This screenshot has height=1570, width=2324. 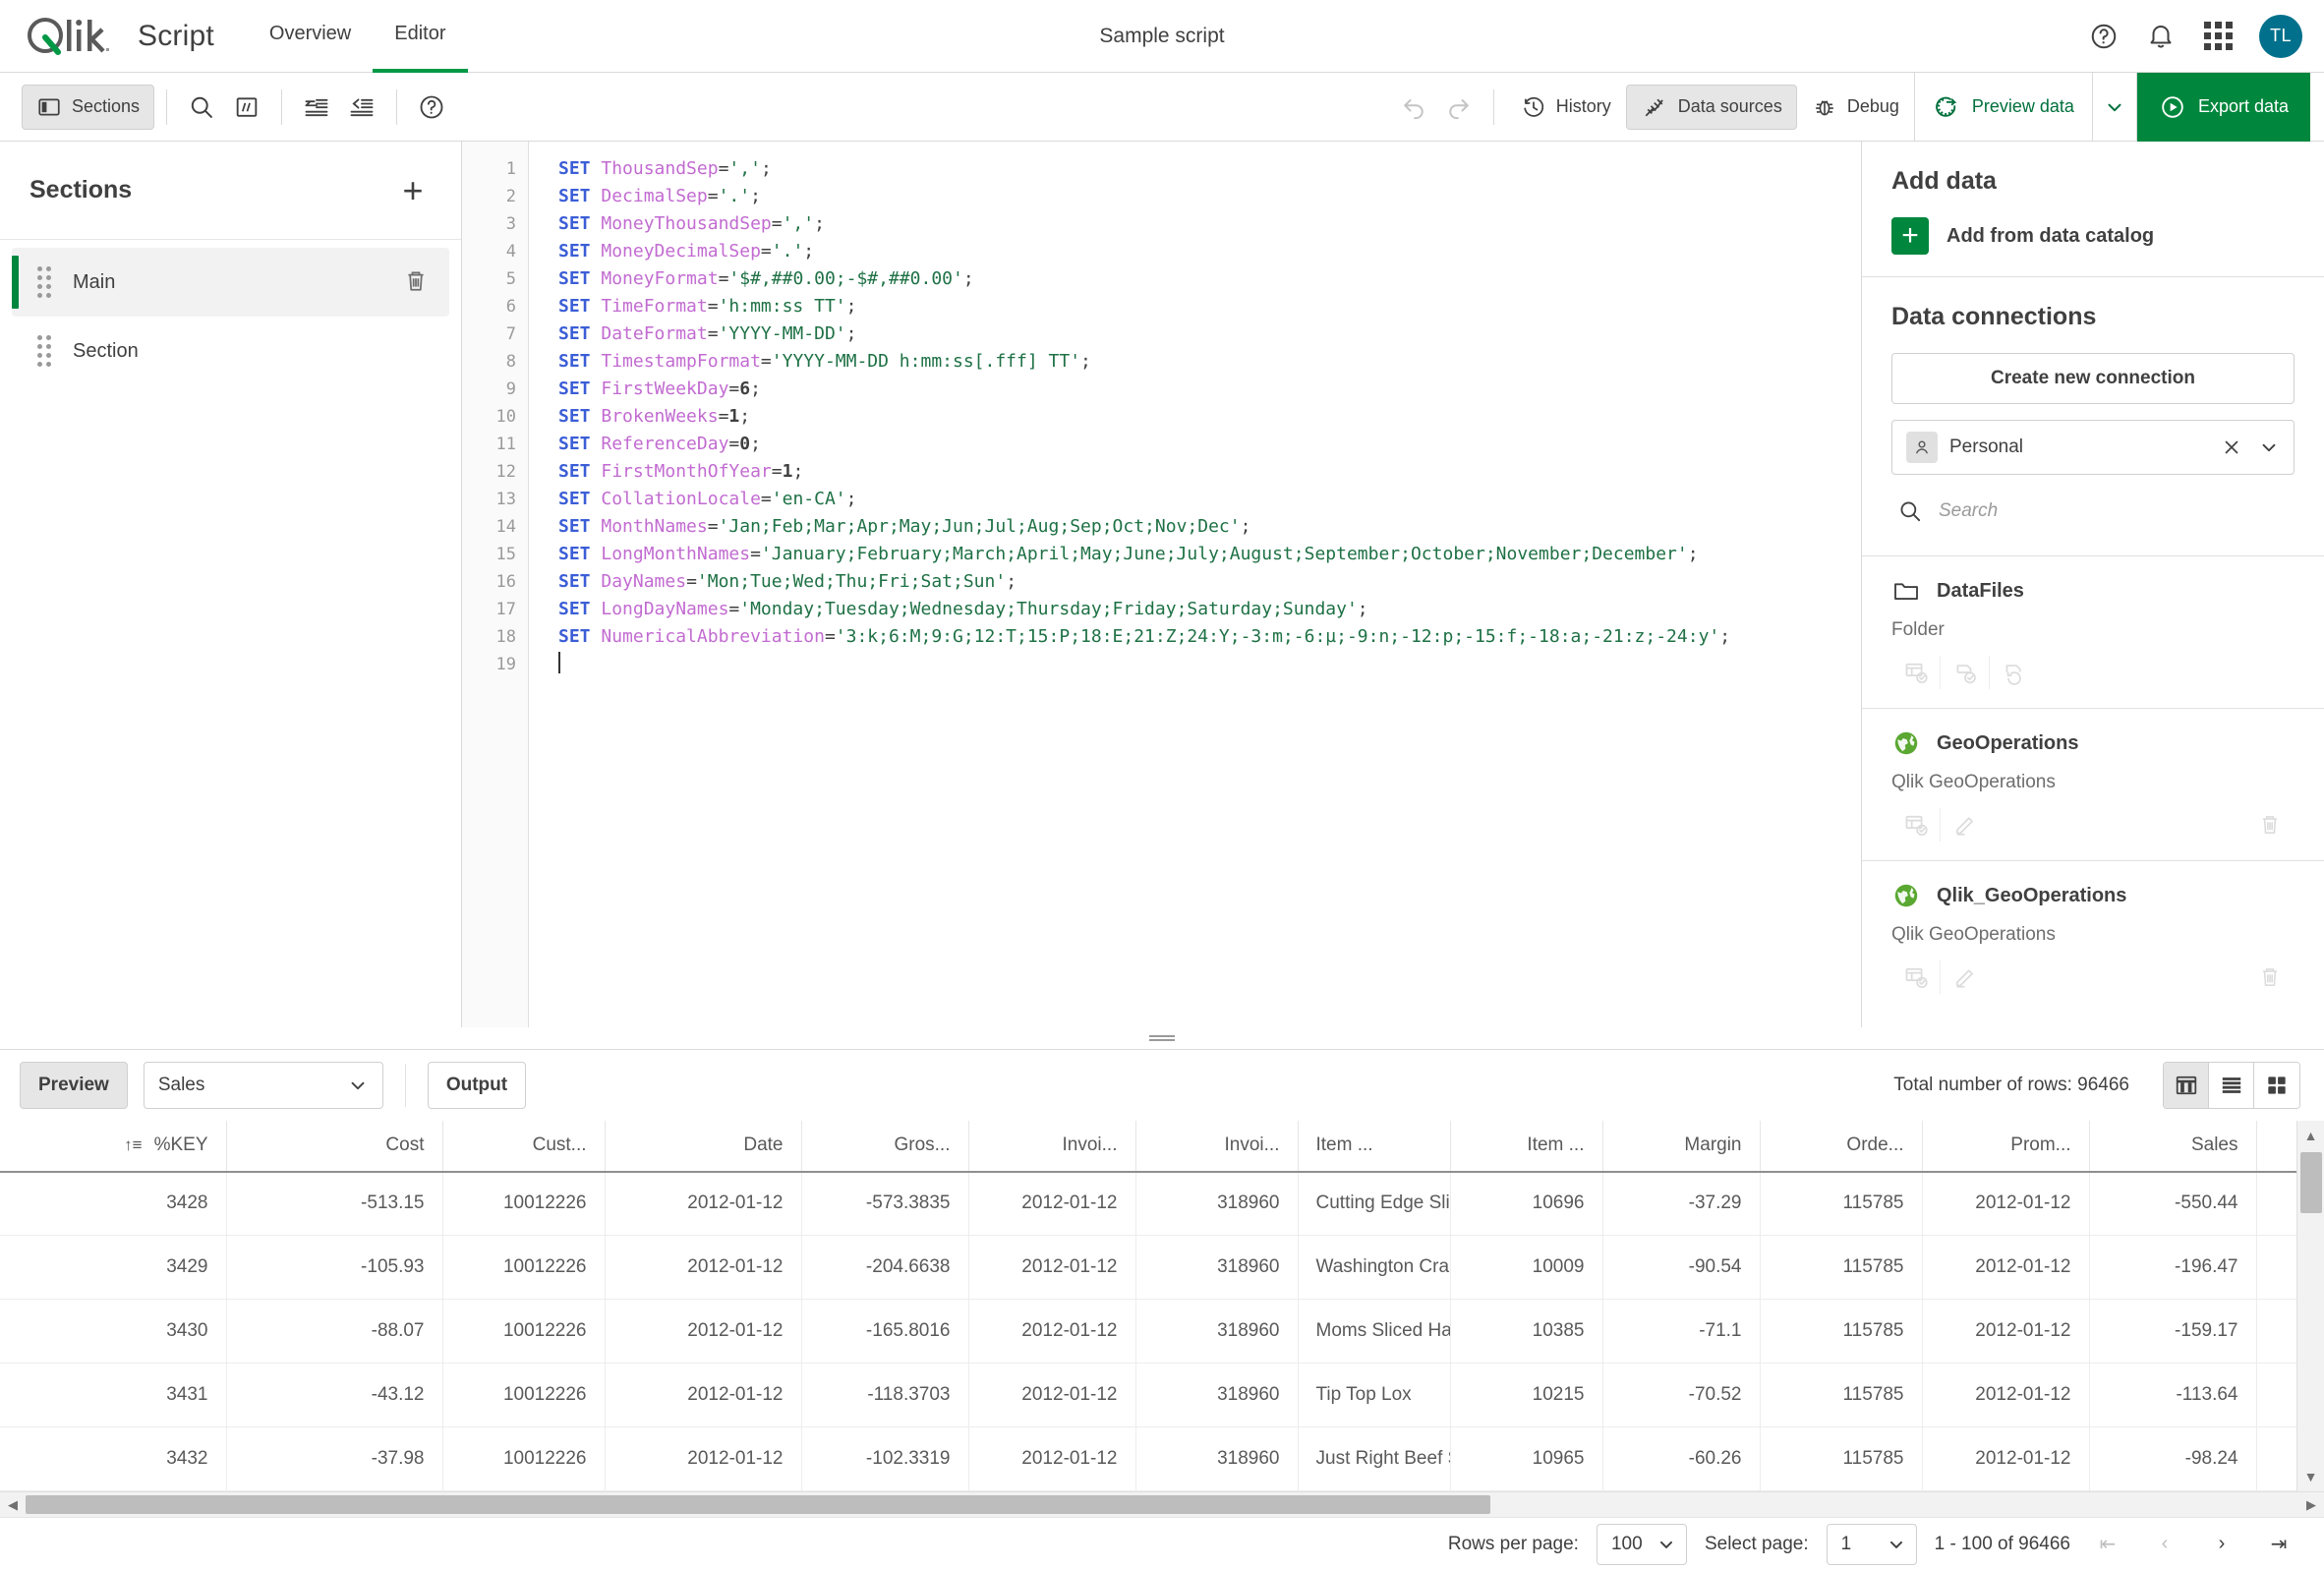 I want to click on vertical-scroll-thumb, so click(x=2310, y=1182).